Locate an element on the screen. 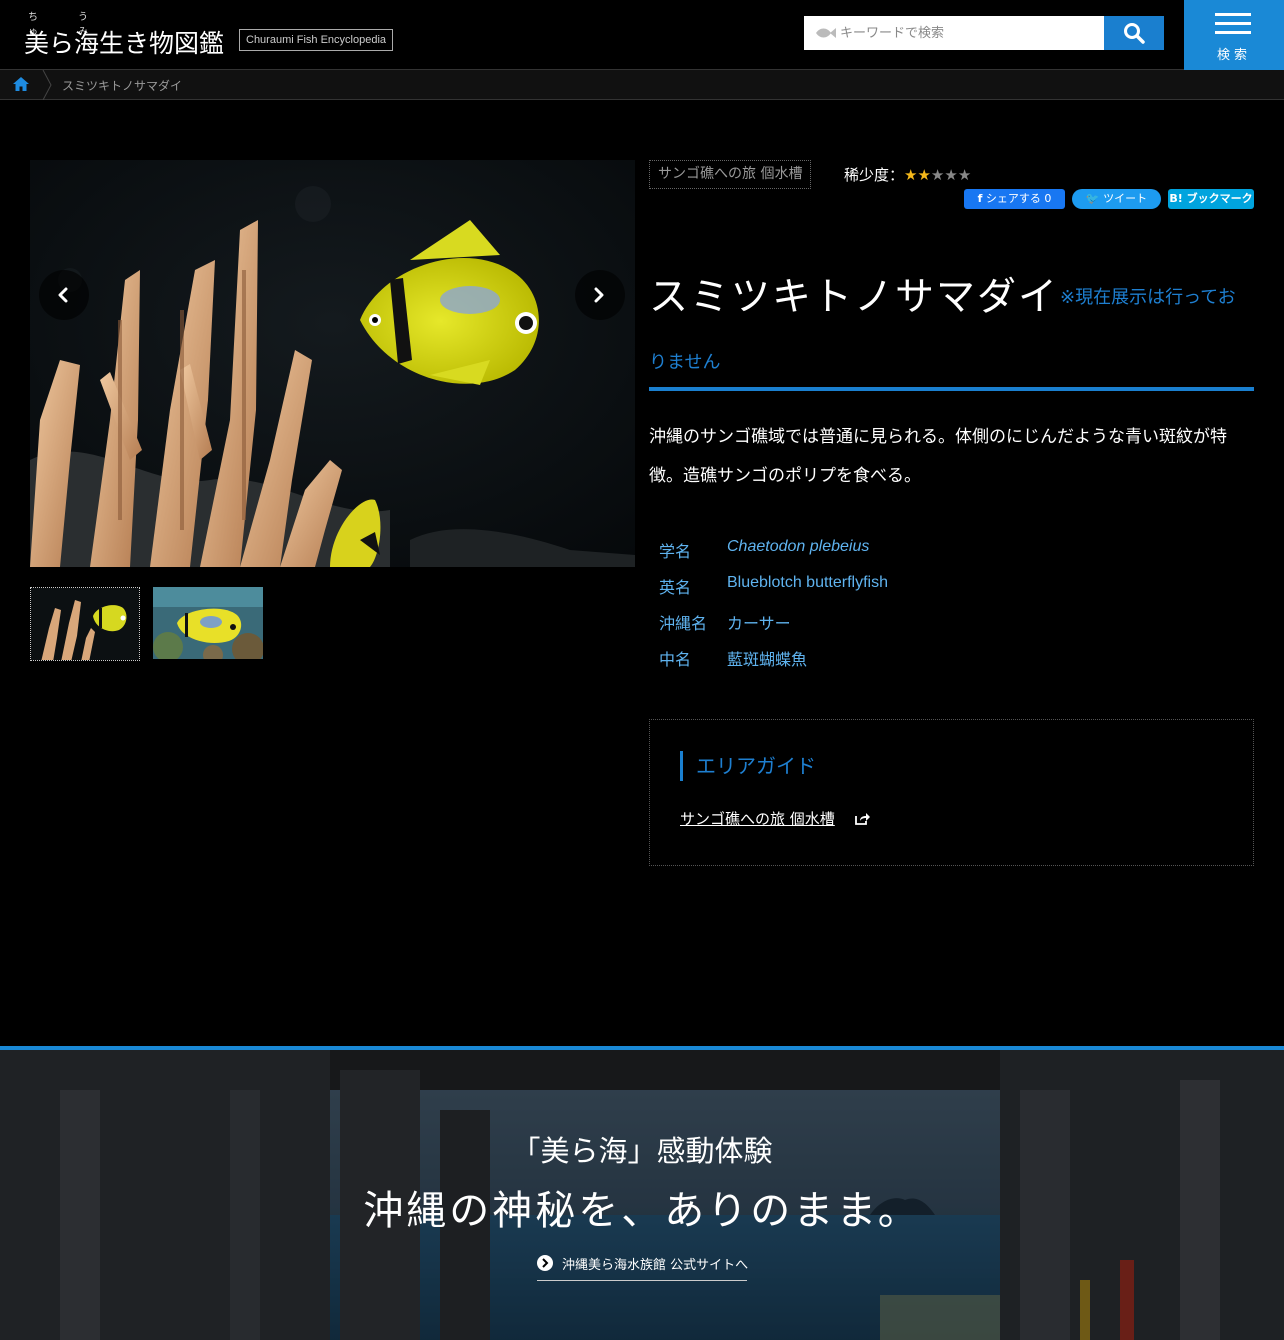 This screenshot has height=1340, width=1284. search-icon is located at coordinates (1134, 33).